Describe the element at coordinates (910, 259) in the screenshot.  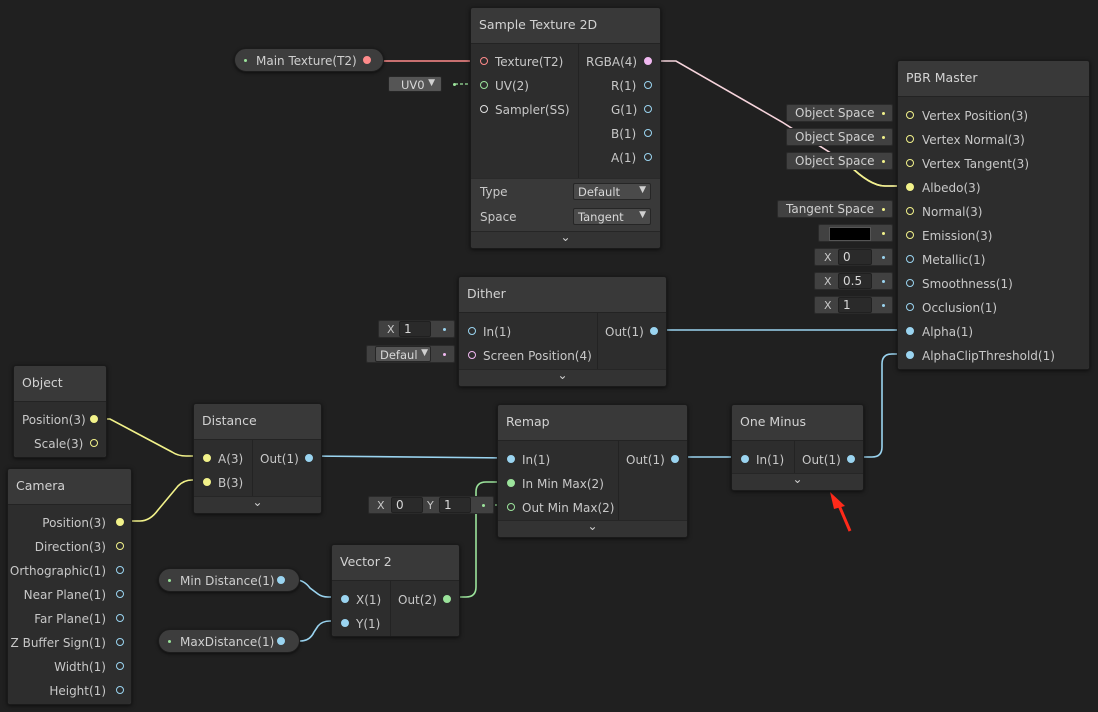
I see `metallic-port` at that location.